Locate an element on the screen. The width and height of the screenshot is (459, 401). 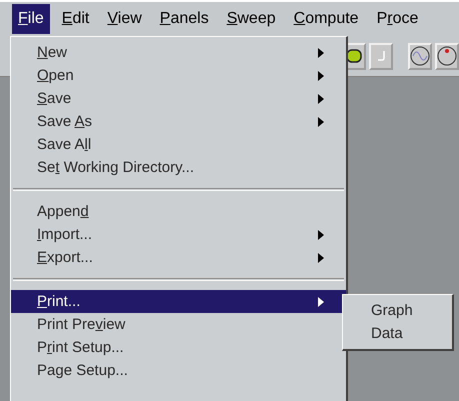
menu-entry: Data is located at coordinates (397, 333).